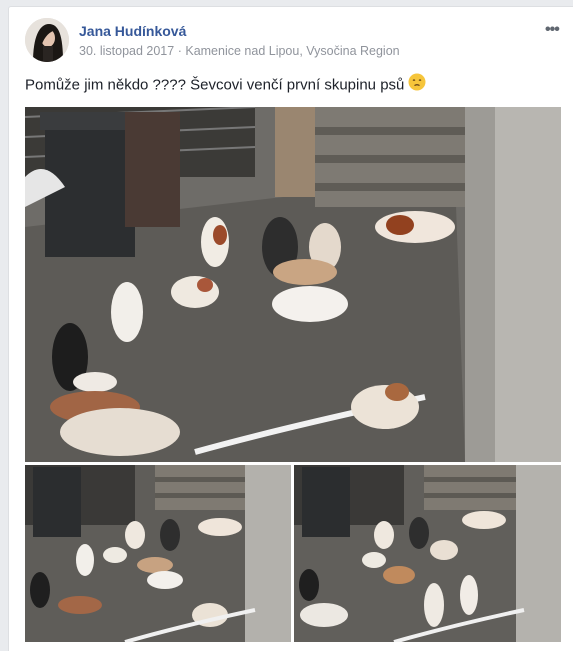  What do you see at coordinates (292, 51) in the screenshot?
I see `post-location-link: Kamenice nad Lipou, Vysočina Region` at bounding box center [292, 51].